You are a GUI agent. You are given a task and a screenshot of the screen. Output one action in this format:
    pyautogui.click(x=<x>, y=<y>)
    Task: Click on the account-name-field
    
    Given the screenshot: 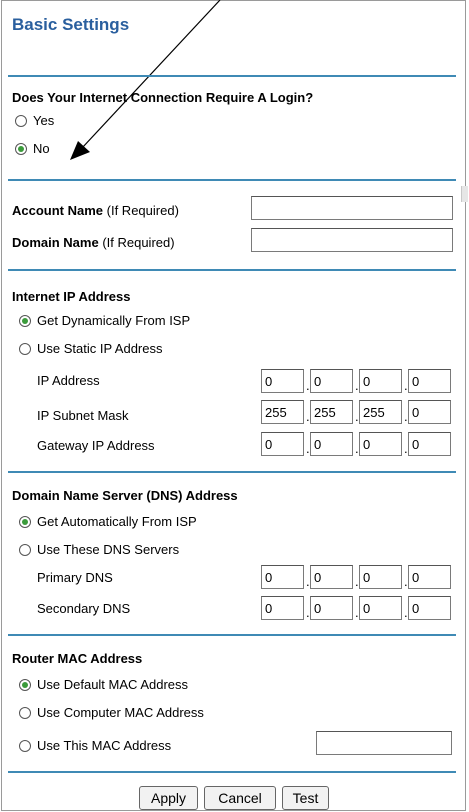 What is the action you would take?
    pyautogui.click(x=352, y=208)
    